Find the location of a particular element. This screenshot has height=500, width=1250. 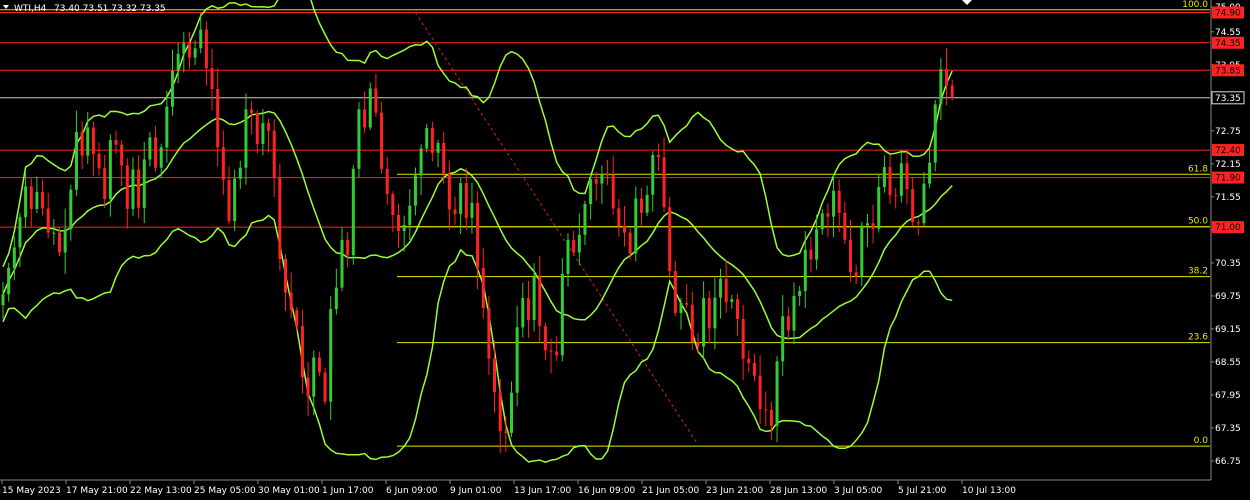

fib-level-label: 38.2 is located at coordinates (1198, 272).